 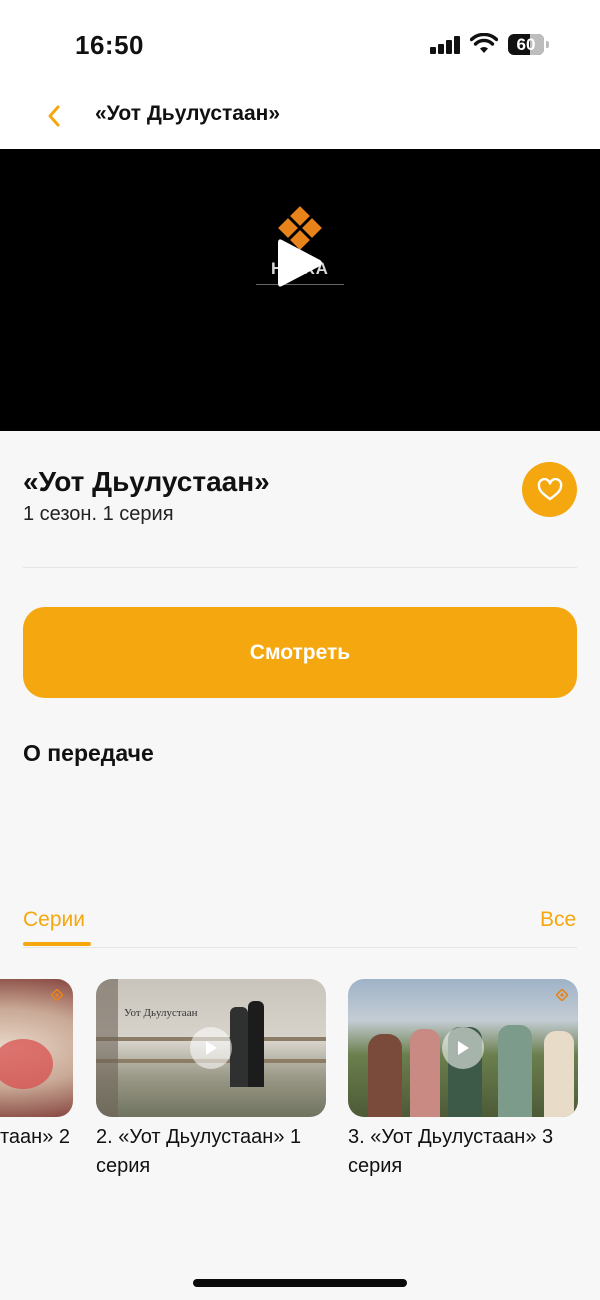 What do you see at coordinates (57, 944) in the screenshot?
I see `tab-series-underline` at bounding box center [57, 944].